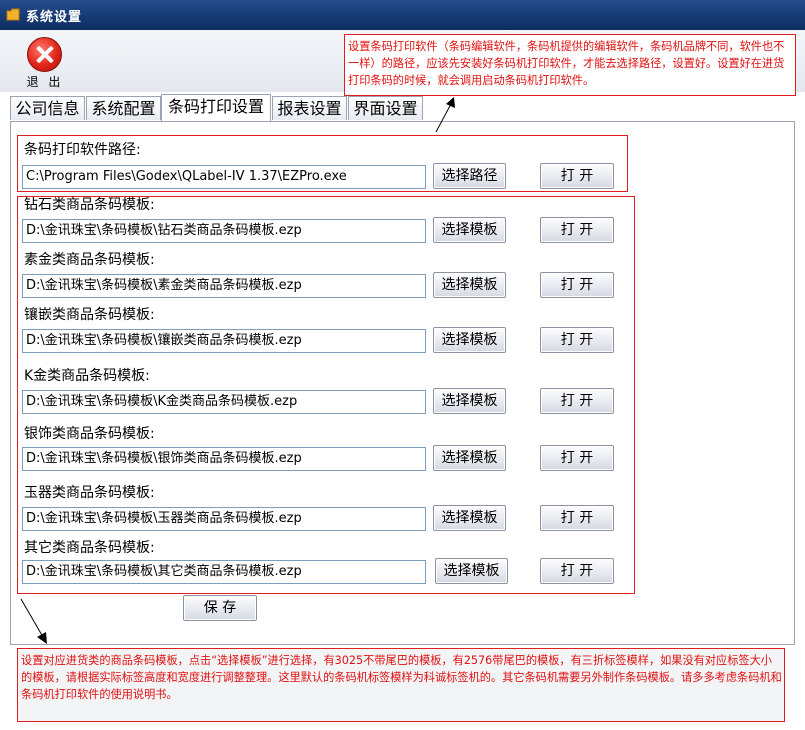 This screenshot has width=805, height=730. What do you see at coordinates (47, 108) in the screenshot?
I see `tab-company-info: 公司信息` at bounding box center [47, 108].